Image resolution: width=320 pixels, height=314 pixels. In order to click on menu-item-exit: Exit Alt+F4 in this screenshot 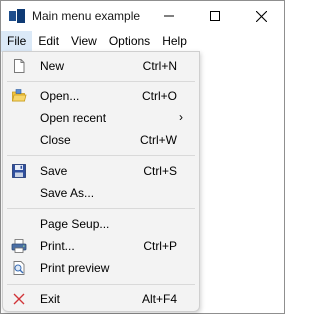, I will do `click(101, 299)`.